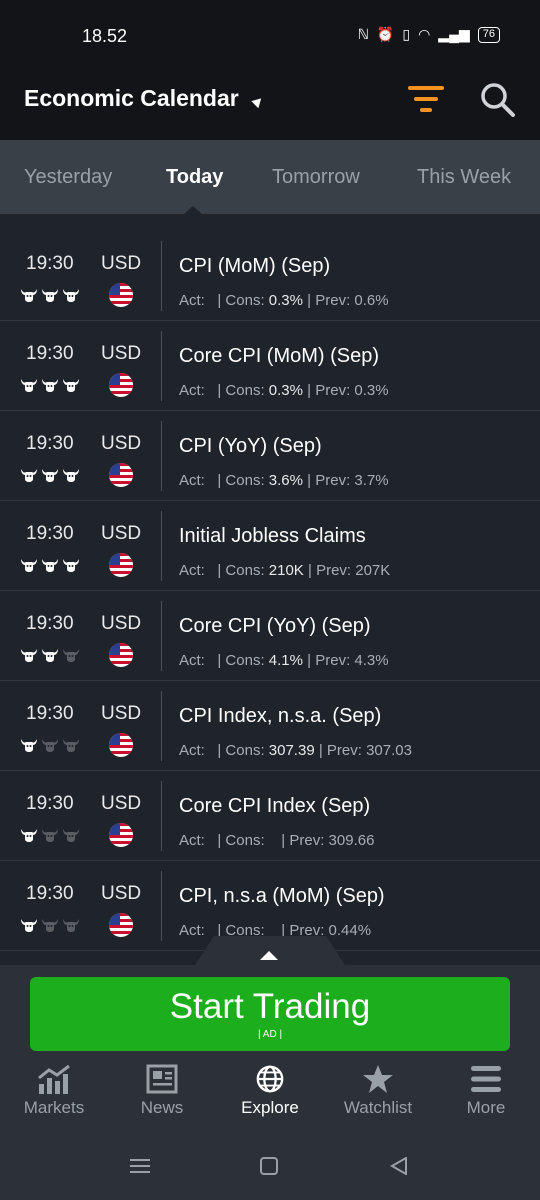 The image size is (540, 1200). Describe the element at coordinates (270, 1079) in the screenshot. I see `globe-icon` at that location.